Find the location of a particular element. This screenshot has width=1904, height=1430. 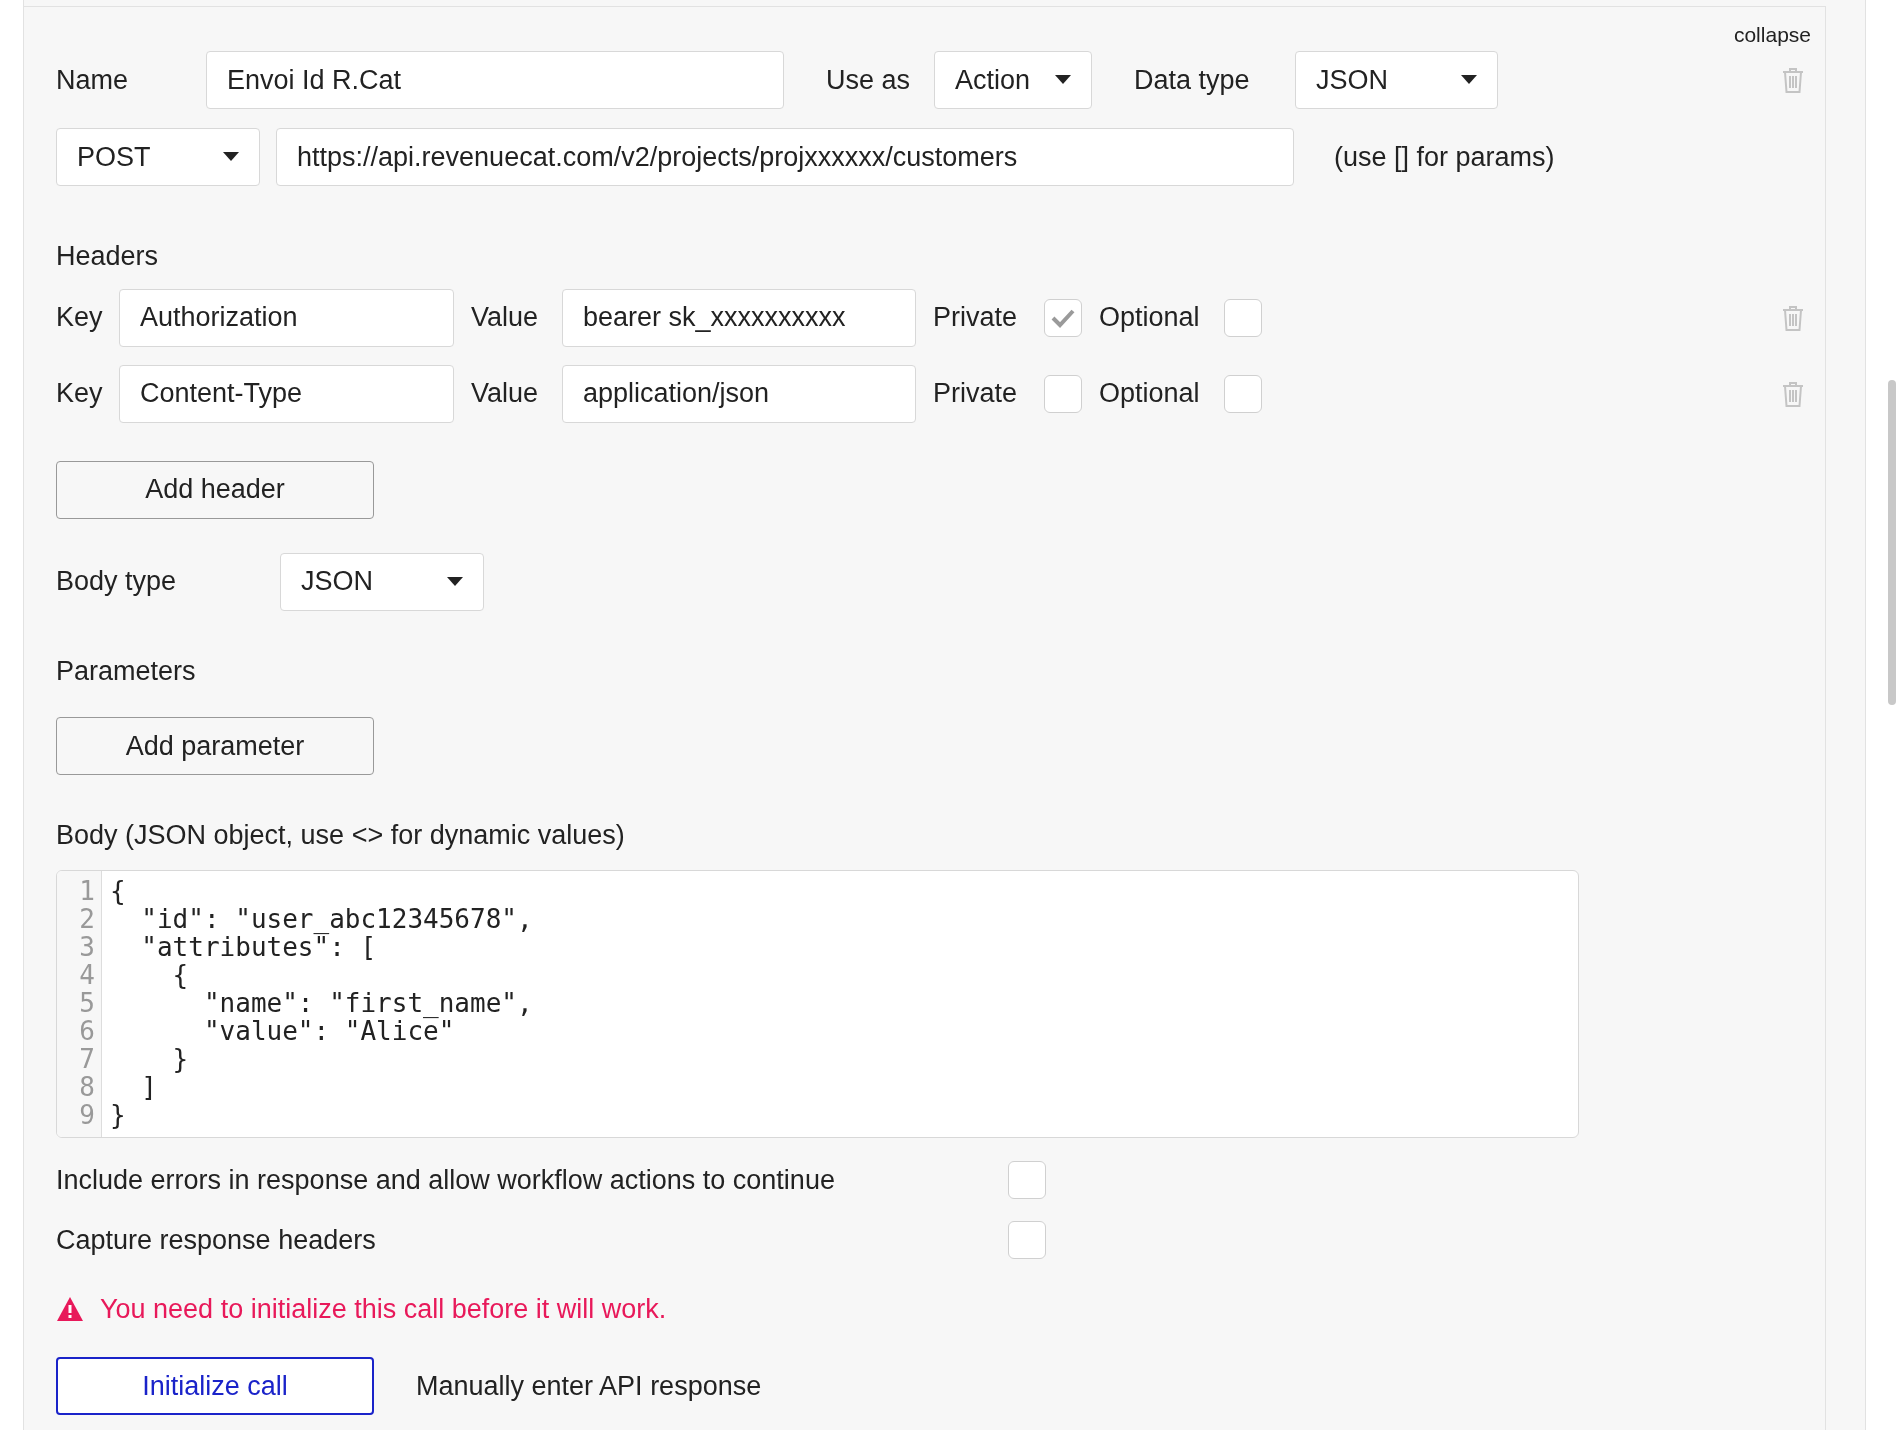

scrollbar is located at coordinates (1892, 542).